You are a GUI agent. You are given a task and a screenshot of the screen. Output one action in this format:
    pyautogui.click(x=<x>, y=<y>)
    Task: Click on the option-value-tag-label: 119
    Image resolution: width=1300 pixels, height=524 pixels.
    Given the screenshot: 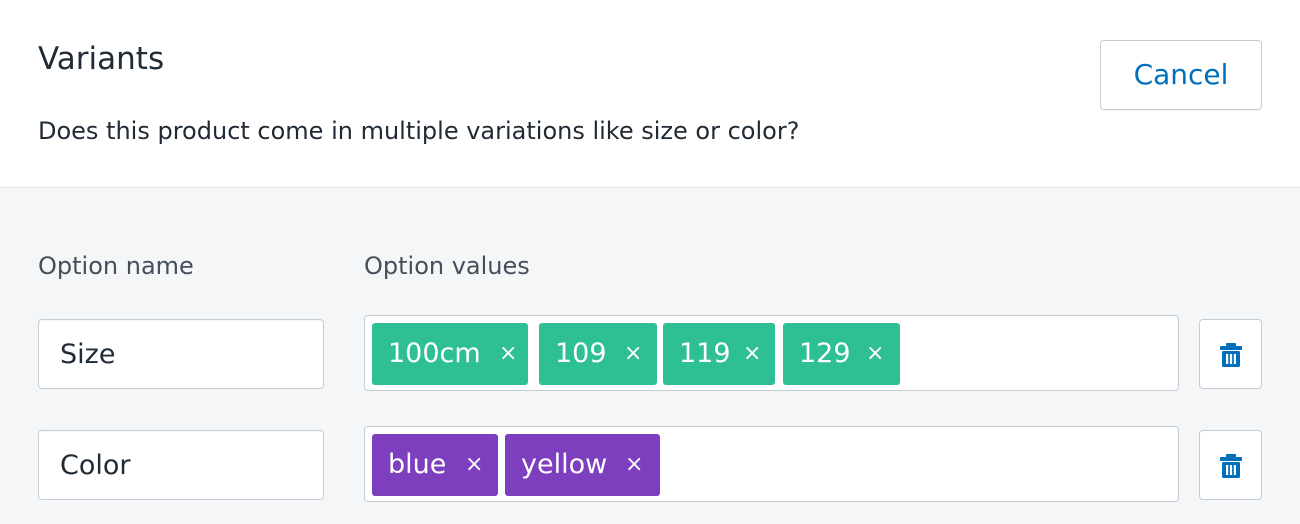 What is the action you would take?
    pyautogui.click(x=705, y=353)
    